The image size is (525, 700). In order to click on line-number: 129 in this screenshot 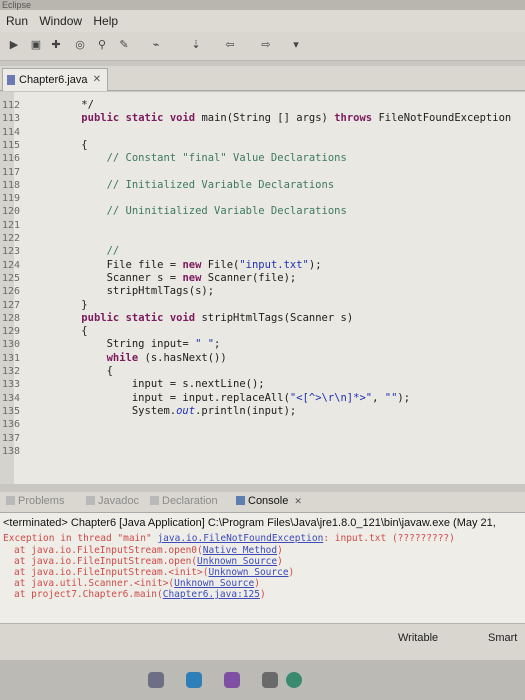, I will do `click(11, 332)`.